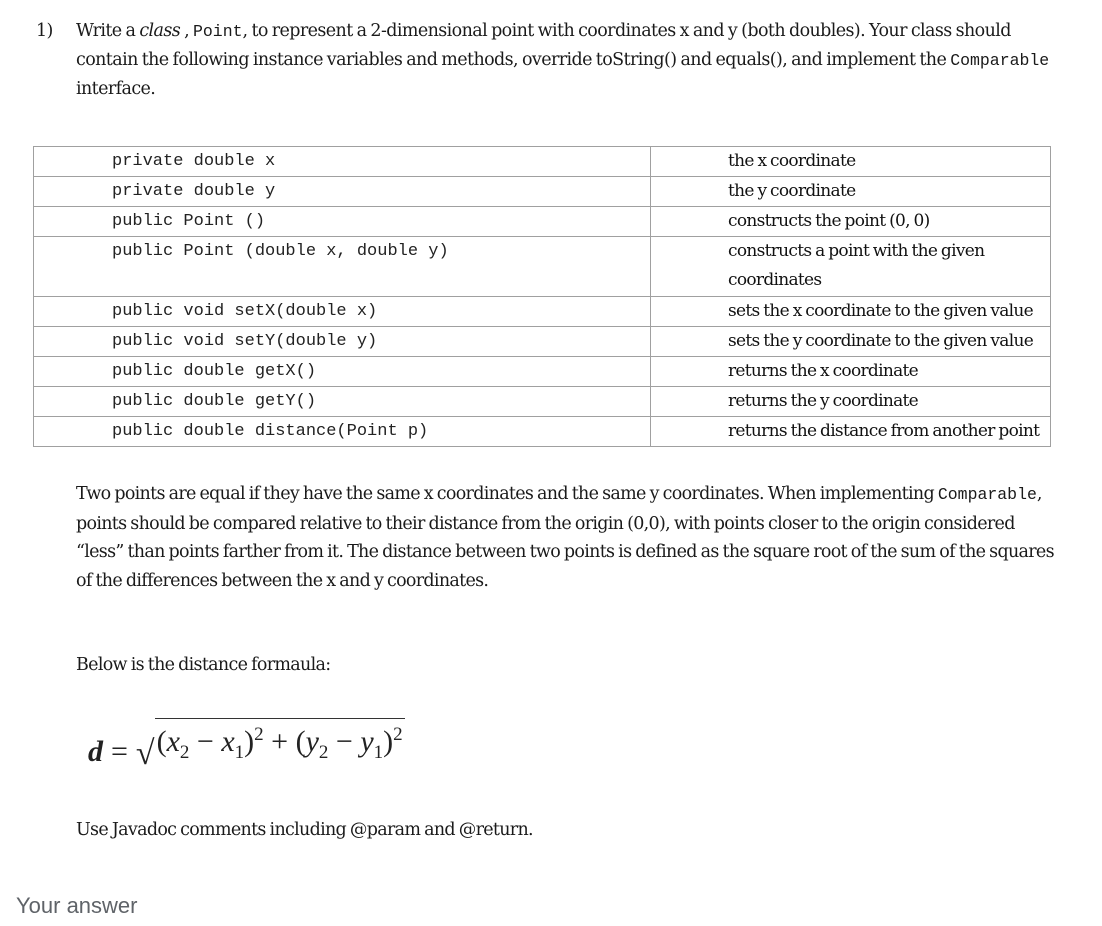 The image size is (1102, 926). Describe the element at coordinates (218, 31) in the screenshot. I see `class-name-code: Point` at that location.